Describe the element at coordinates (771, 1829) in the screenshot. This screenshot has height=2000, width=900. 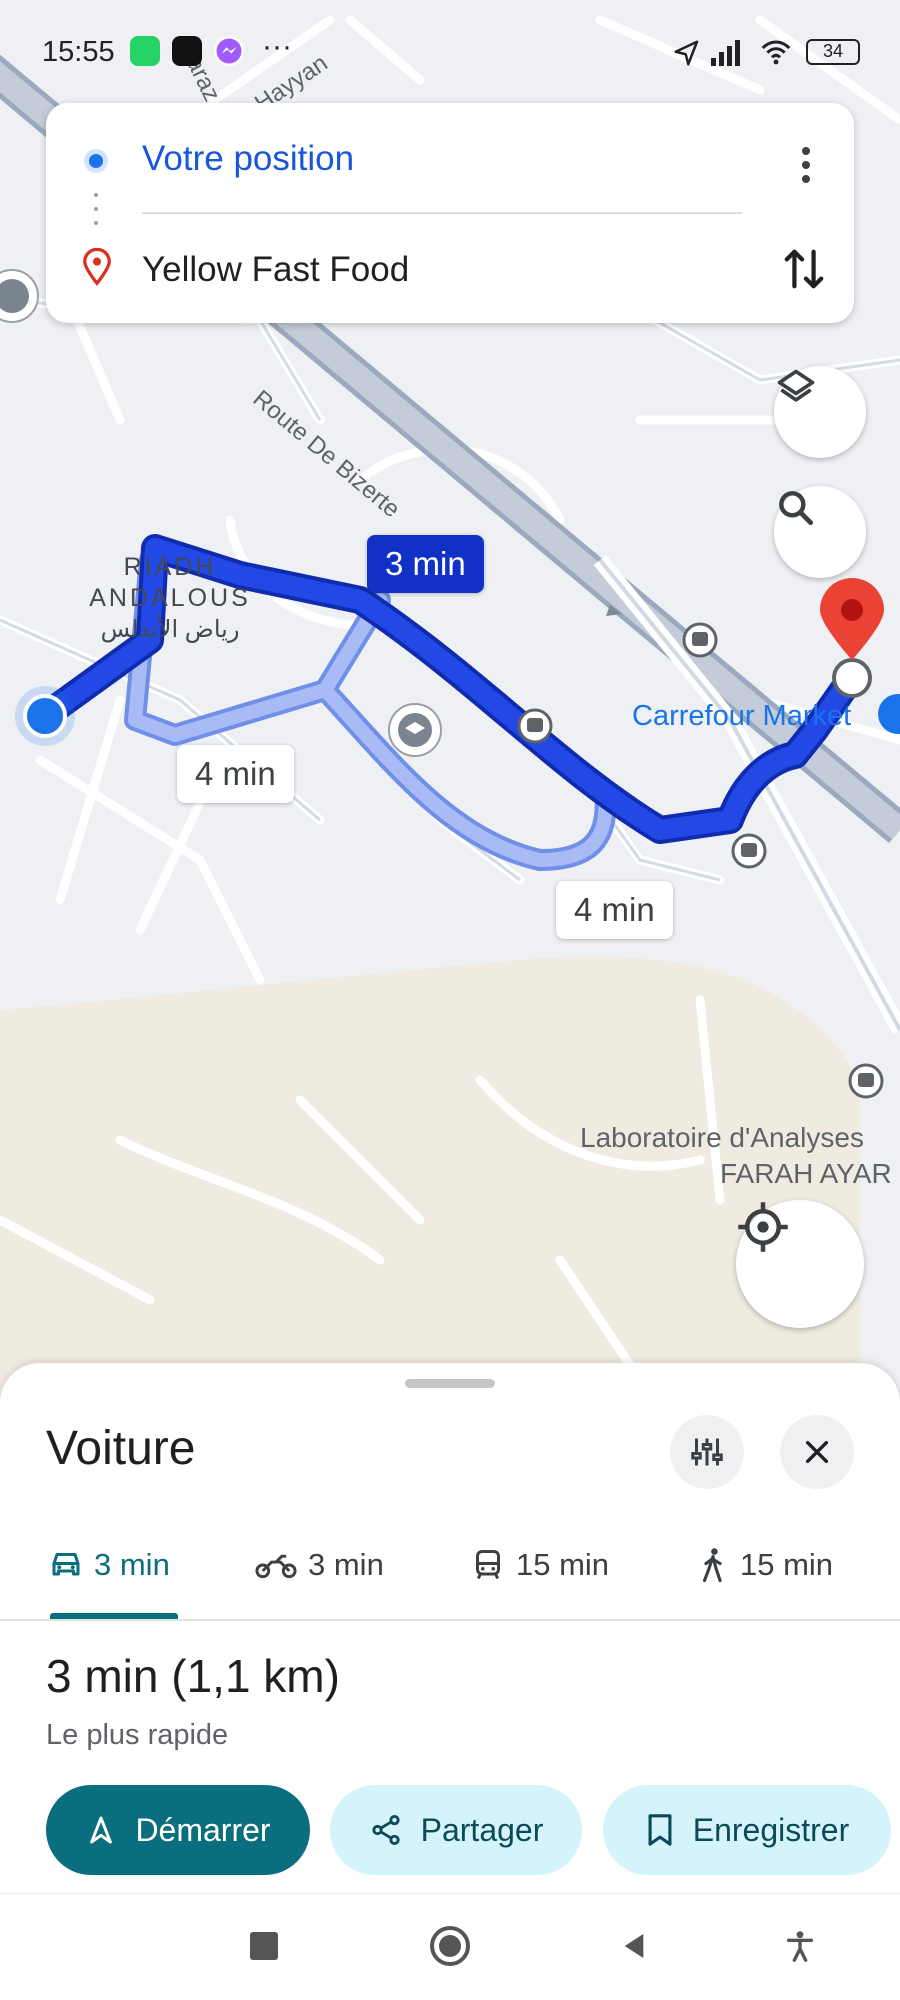
I see `save-label: Enregistrer` at that location.